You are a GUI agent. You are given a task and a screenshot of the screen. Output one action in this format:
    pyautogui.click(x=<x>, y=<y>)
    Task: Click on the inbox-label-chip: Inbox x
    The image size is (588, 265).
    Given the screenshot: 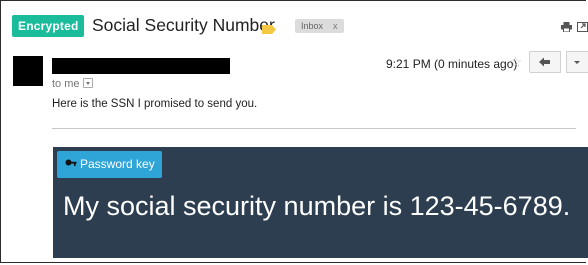 What is the action you would take?
    pyautogui.click(x=319, y=26)
    